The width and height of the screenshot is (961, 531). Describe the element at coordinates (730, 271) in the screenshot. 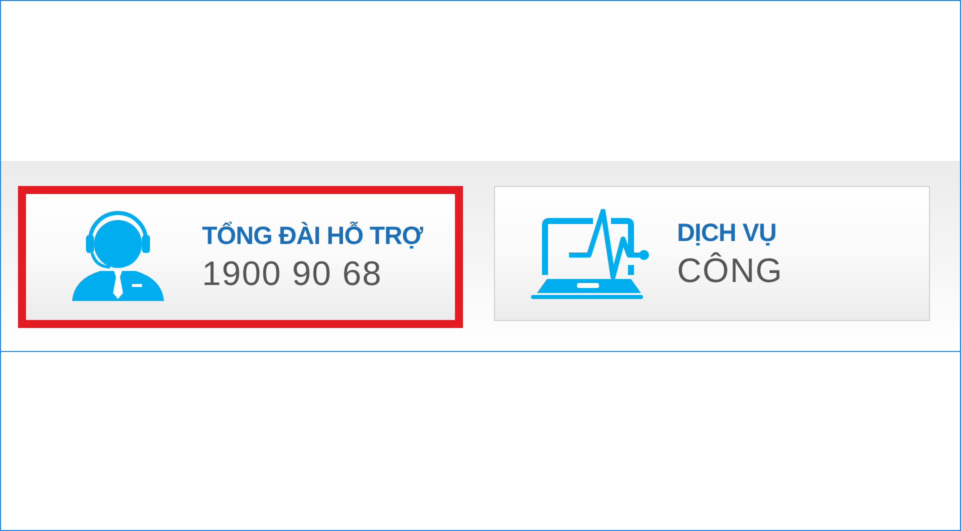

I see `card-subtitle: CÔNG` at that location.